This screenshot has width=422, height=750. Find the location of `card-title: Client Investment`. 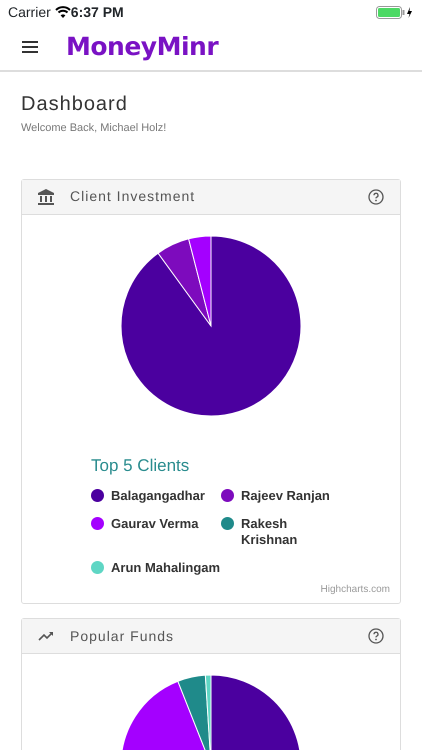

card-title: Client Investment is located at coordinates (133, 196).